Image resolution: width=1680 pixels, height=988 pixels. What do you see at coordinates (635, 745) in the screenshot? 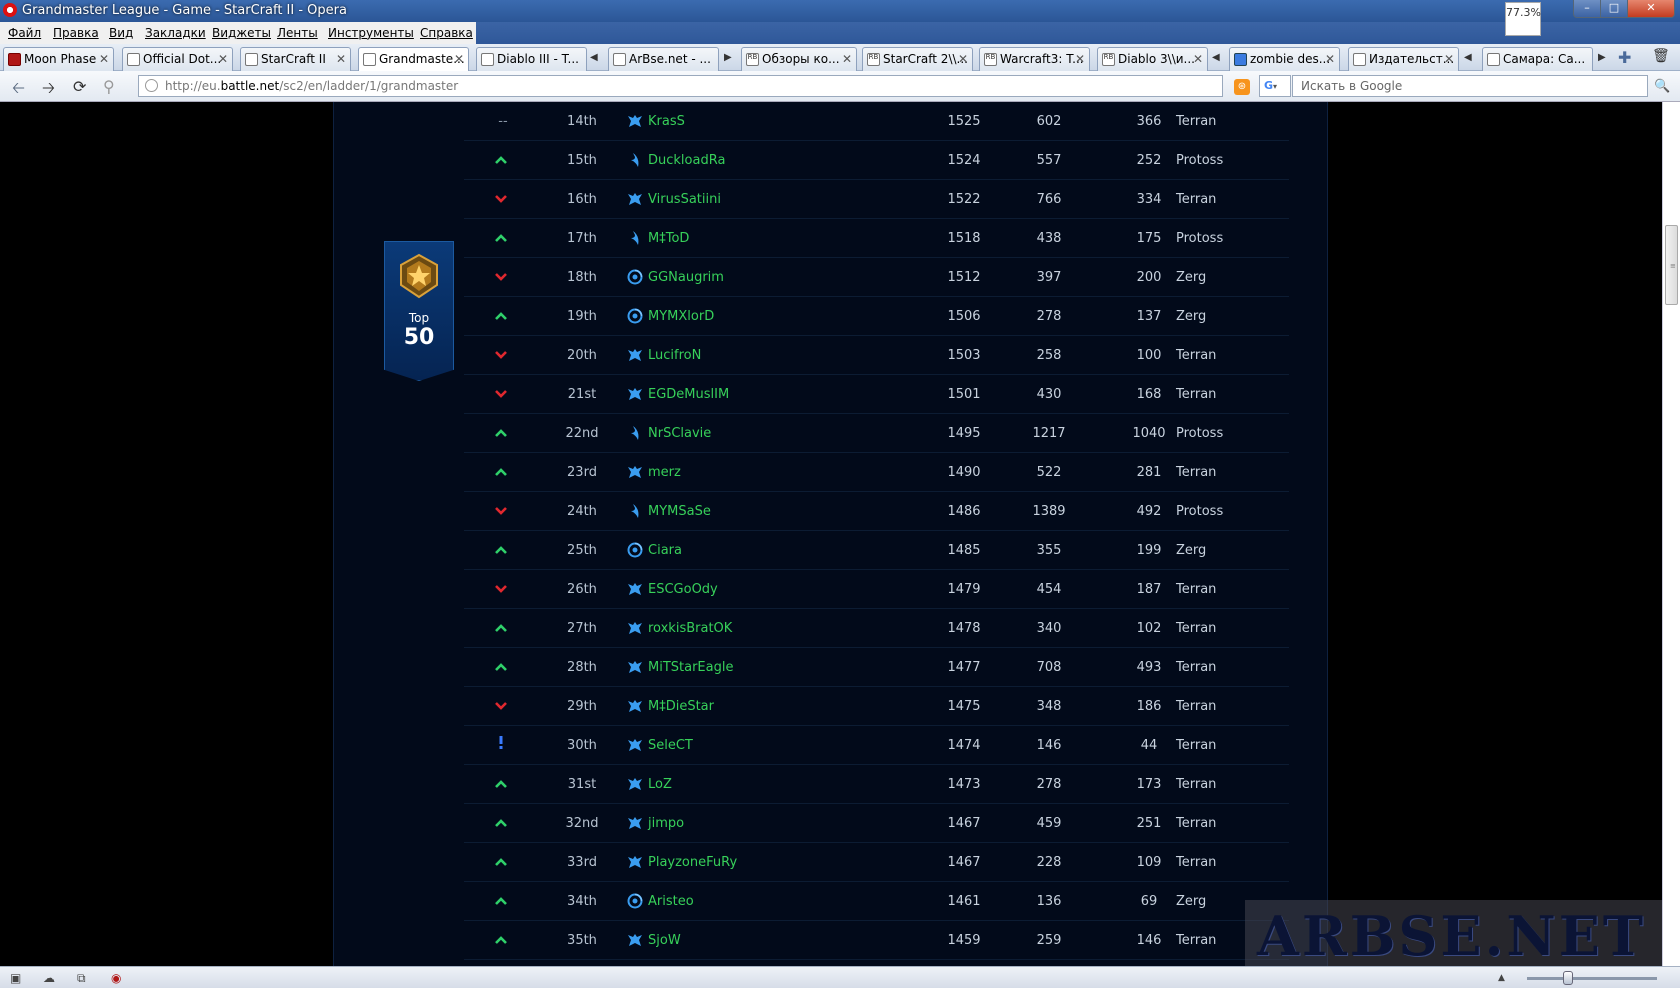
I see `terran-race-icon` at bounding box center [635, 745].